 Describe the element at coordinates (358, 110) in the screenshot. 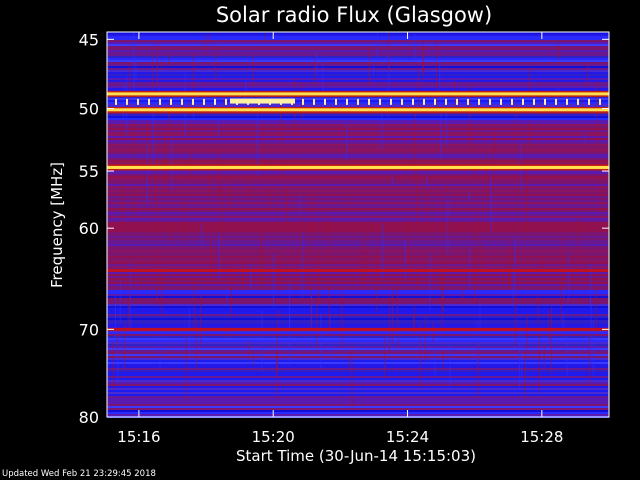

I see `bright-band` at that location.